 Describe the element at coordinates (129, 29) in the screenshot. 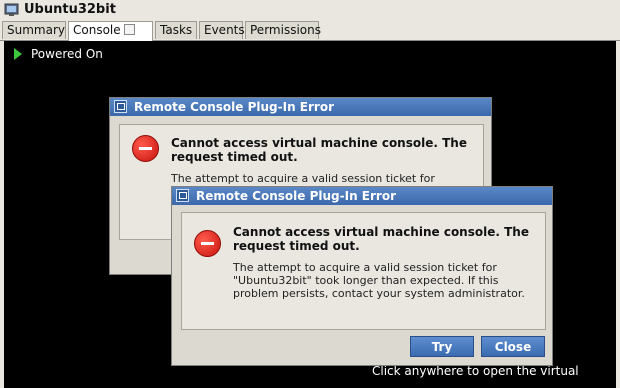

I see `popout-icon` at that location.